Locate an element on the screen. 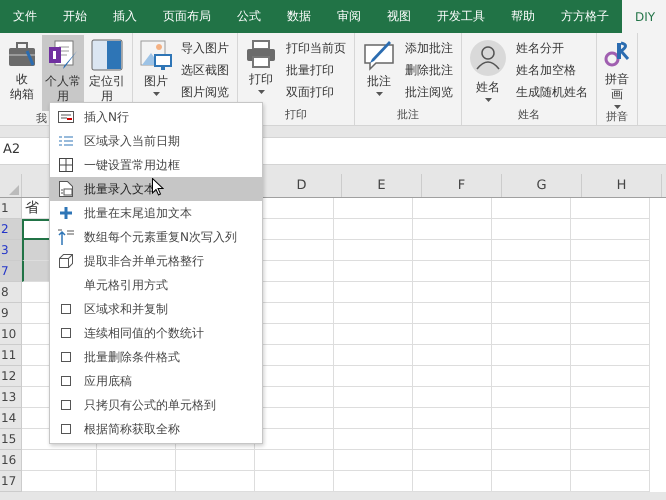 This screenshot has height=500, width=666. ribbon-small-button: 批量打印 is located at coordinates (316, 70).